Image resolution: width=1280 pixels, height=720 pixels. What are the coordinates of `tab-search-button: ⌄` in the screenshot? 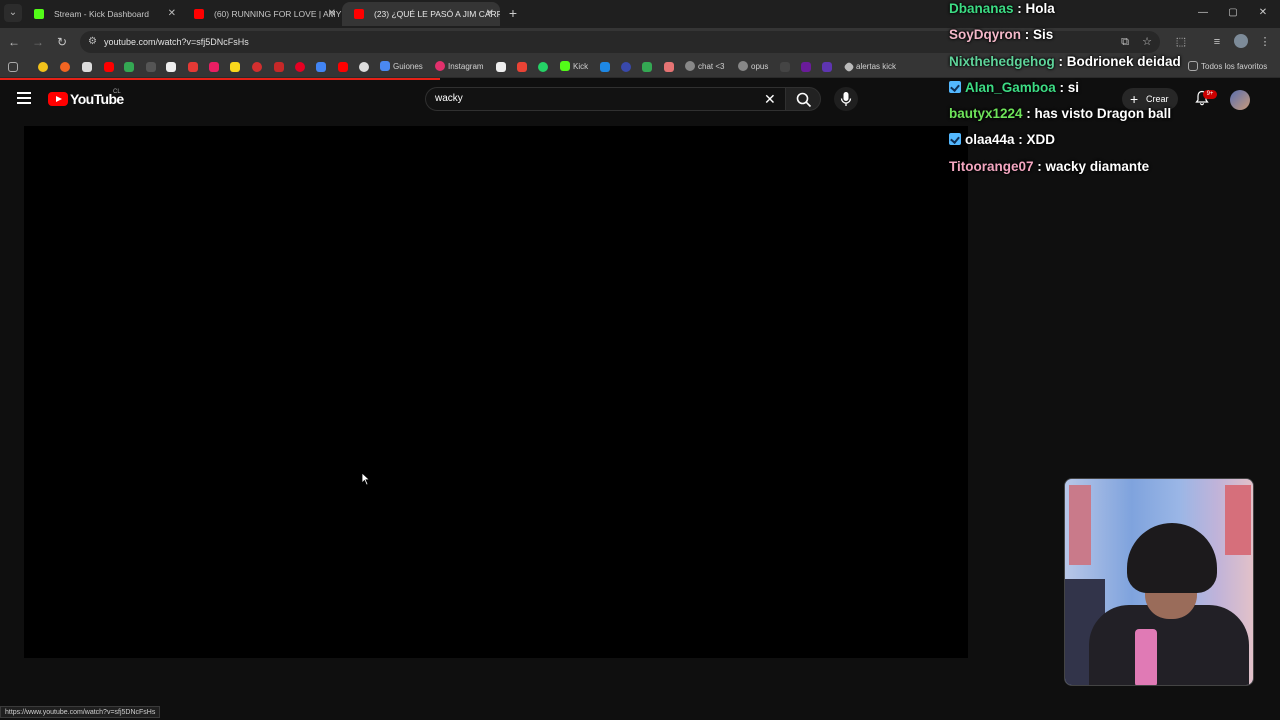 It's located at (13, 13).